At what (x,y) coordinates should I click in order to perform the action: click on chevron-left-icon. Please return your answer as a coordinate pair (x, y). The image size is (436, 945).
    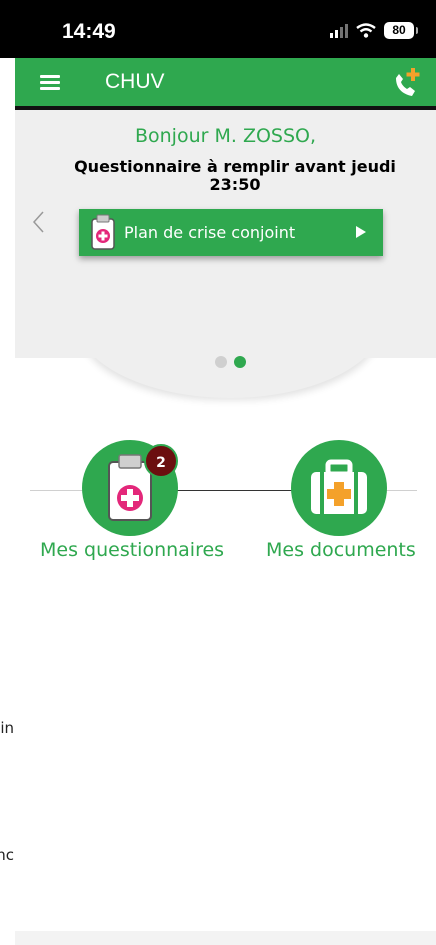
    Looking at the image, I should click on (38, 222).